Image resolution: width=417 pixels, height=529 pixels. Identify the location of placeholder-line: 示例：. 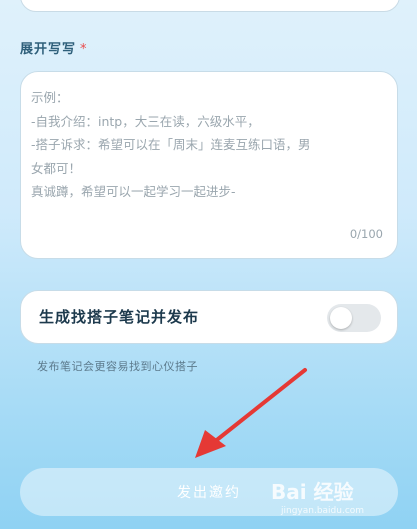
(50, 97).